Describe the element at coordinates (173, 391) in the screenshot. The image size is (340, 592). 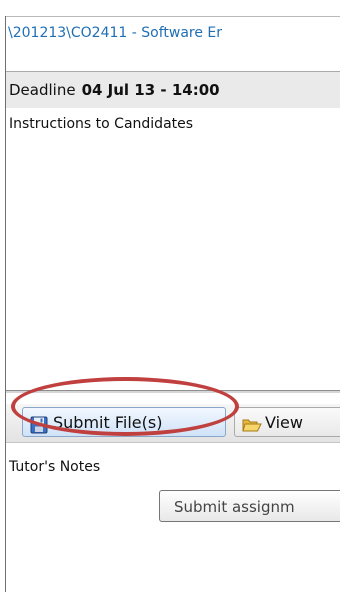
I see `splitter` at that location.